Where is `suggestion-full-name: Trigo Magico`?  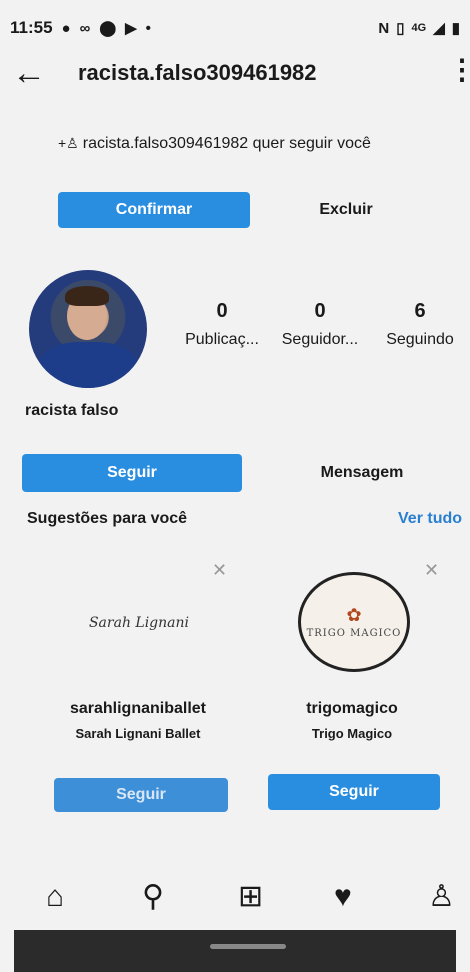
suggestion-full-name: Trigo Magico is located at coordinates (352, 733).